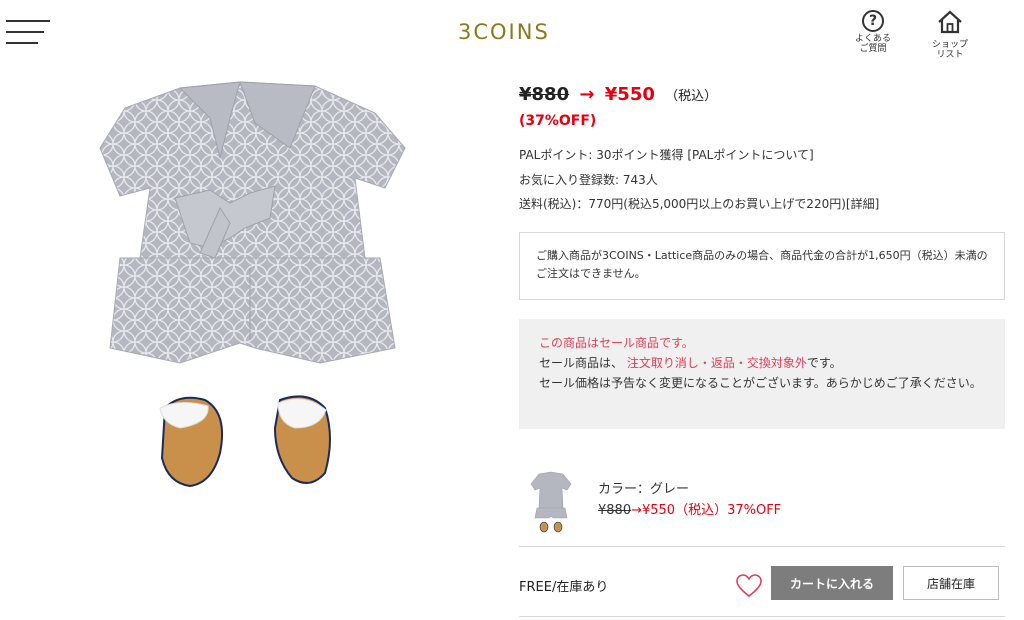 The image size is (1024, 620). What do you see at coordinates (581, 363) in the screenshot?
I see `sale-line2-prefix: セール商品は、` at bounding box center [581, 363].